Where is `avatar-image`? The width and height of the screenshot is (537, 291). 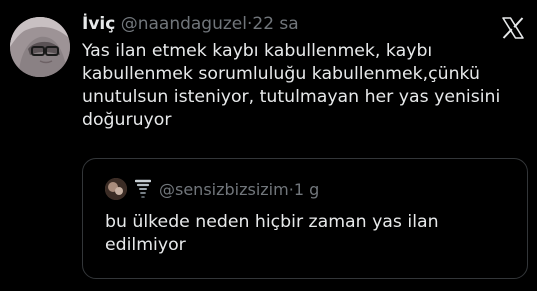 avatar-image is located at coordinates (40, 47).